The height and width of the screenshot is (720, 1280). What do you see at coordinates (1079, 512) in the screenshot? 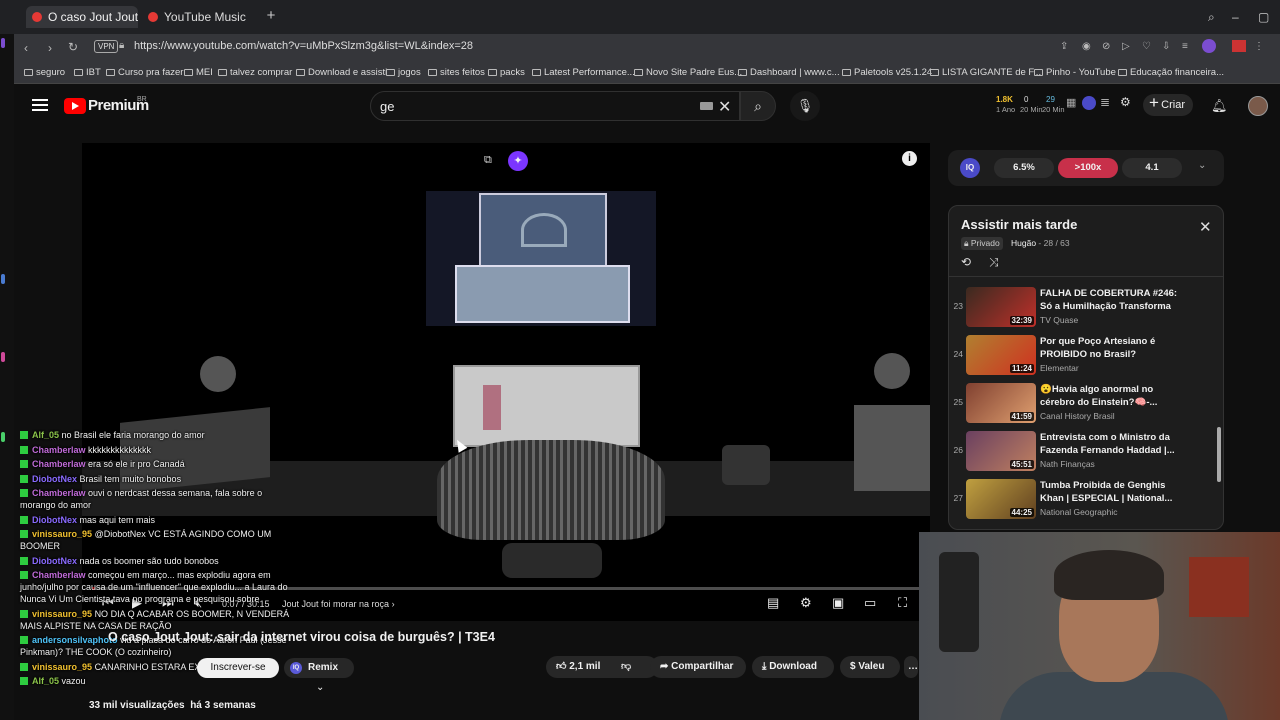
I see `playlist-item-channel: National Geographic` at bounding box center [1079, 512].